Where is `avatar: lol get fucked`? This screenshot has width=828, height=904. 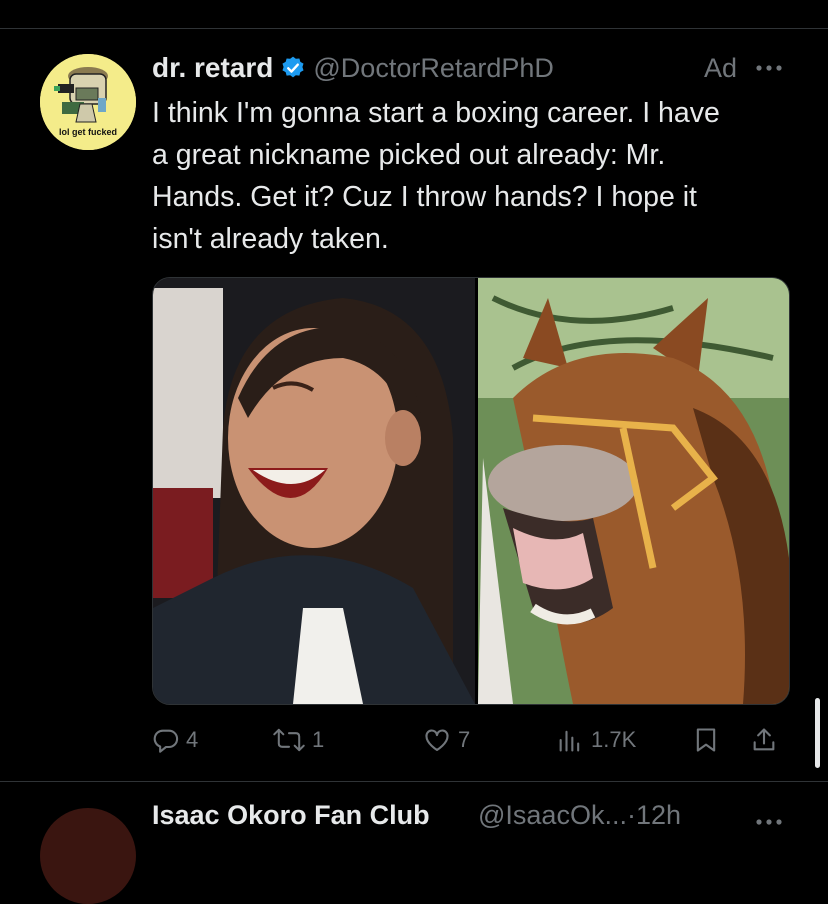
avatar: lol get fucked is located at coordinates (88, 102).